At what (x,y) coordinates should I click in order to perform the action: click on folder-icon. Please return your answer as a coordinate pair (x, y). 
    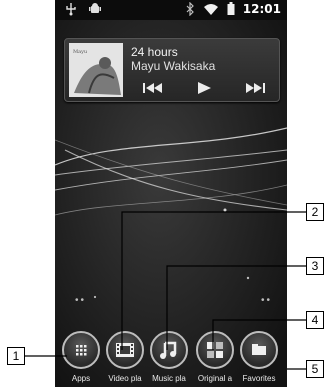
    Looking at the image, I should click on (259, 349).